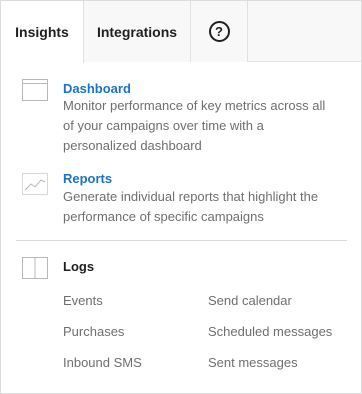 The image size is (362, 394). I want to click on logs-title: Logs, so click(79, 266).